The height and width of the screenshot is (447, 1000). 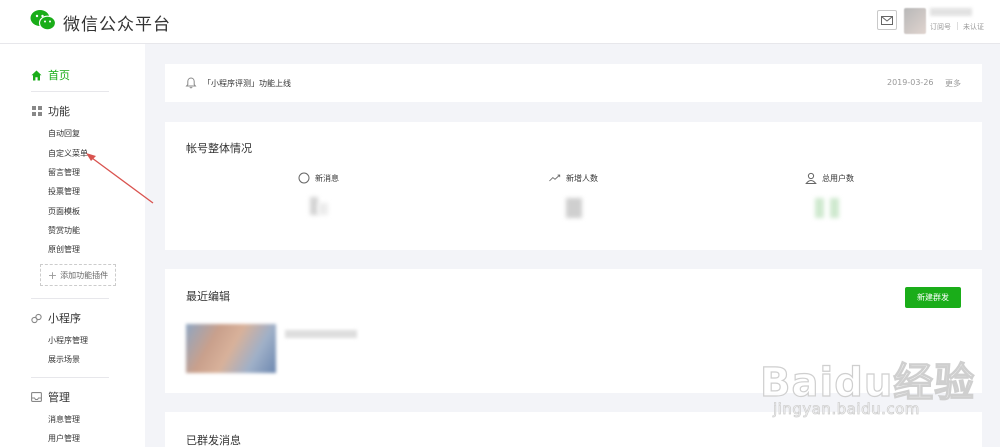 I want to click on notice-bar: 「小程序评测」功能上线 2019-03-26 更多, so click(x=573, y=83).